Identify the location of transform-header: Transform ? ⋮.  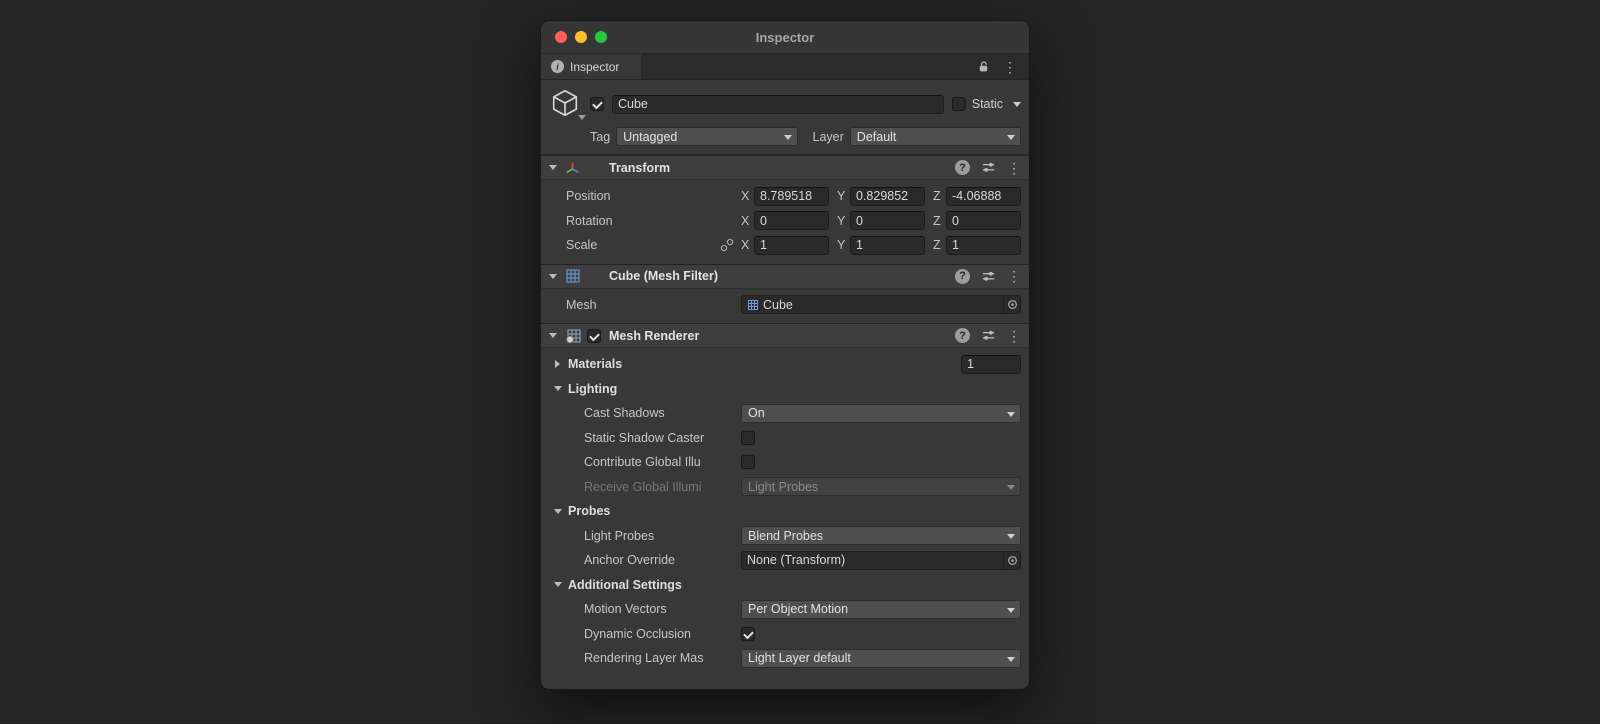
(785, 168).